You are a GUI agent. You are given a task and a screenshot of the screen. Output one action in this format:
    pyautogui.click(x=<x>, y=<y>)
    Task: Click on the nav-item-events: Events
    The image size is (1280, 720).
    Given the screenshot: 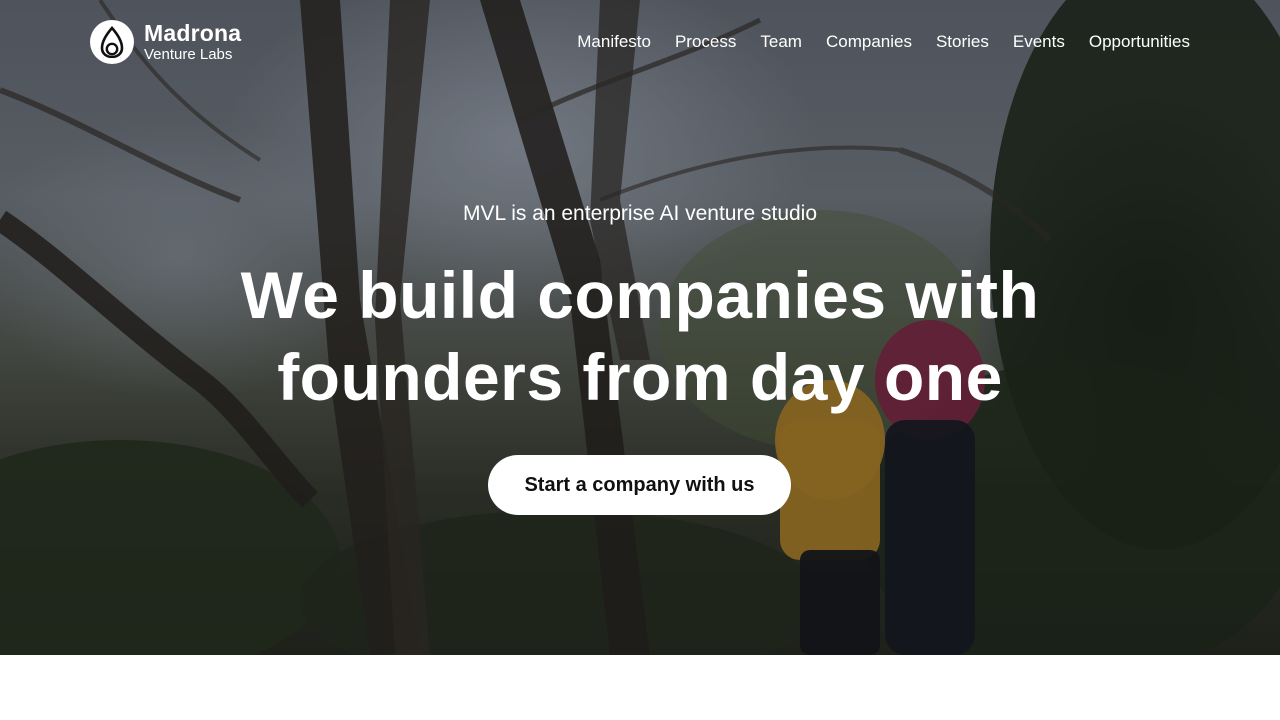 What is the action you would take?
    pyautogui.click(x=1039, y=42)
    